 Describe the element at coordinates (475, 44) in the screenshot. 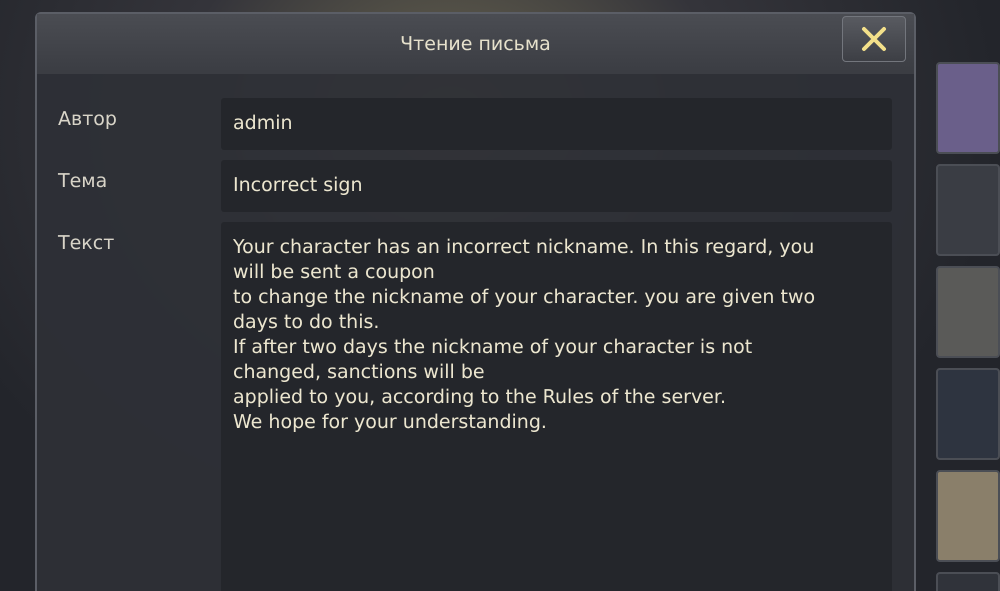

I see `dialog-title: Чтение письма` at that location.